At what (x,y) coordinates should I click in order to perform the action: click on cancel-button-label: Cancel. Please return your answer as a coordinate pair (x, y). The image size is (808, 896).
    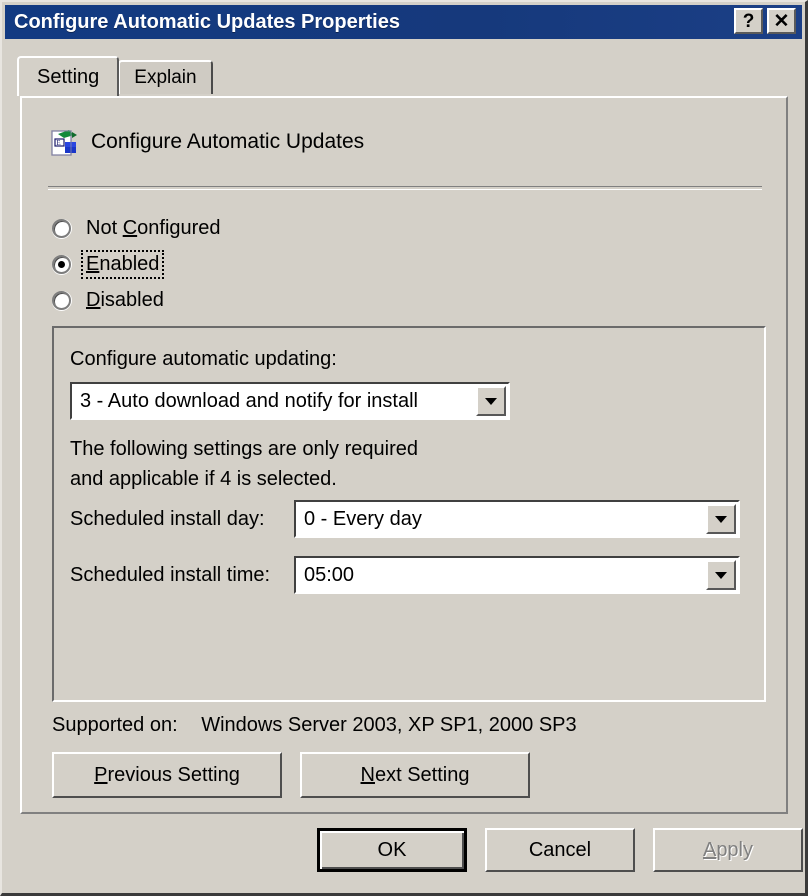
    Looking at the image, I should click on (560, 849).